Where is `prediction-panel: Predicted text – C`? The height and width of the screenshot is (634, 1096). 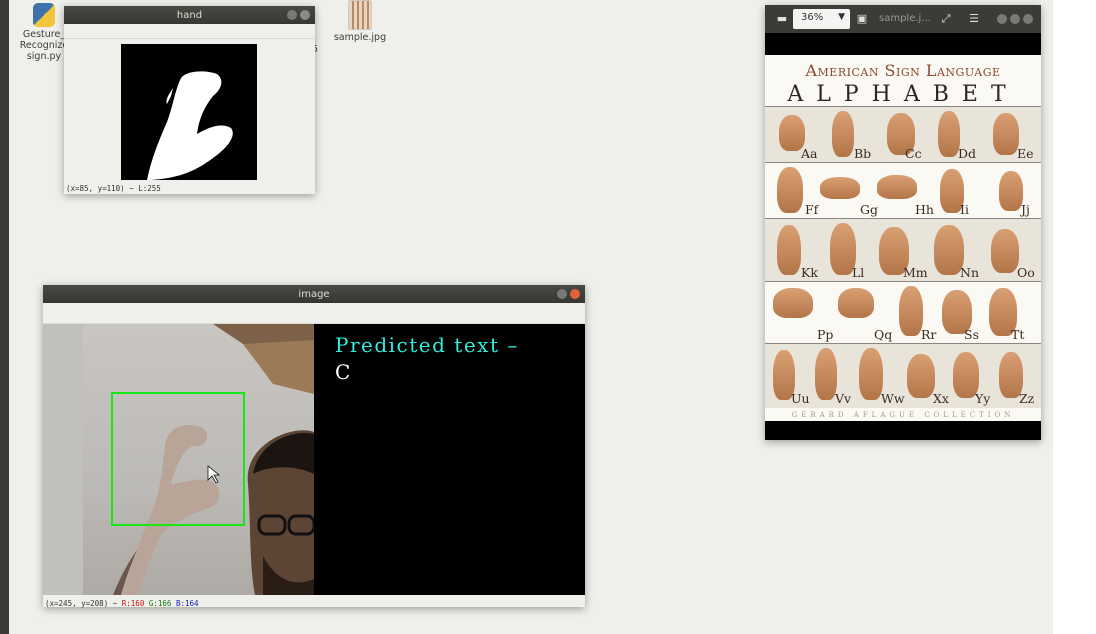 prediction-panel: Predicted text – C is located at coordinates (449, 459).